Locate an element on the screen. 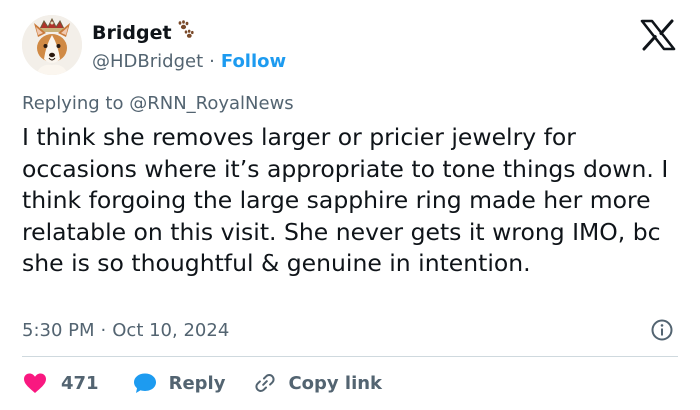 The width and height of the screenshot is (700, 410). like-button: 471 is located at coordinates (60, 383).